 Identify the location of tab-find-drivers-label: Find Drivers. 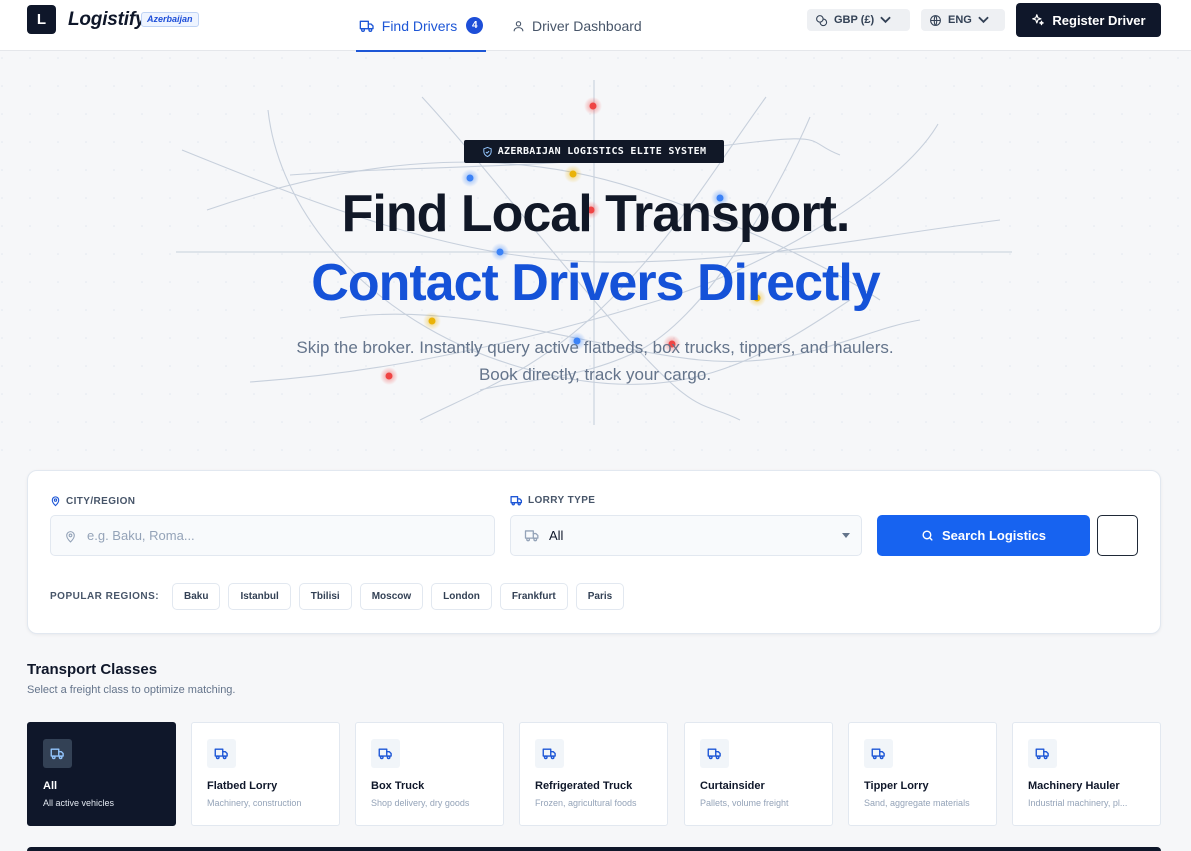
(419, 25).